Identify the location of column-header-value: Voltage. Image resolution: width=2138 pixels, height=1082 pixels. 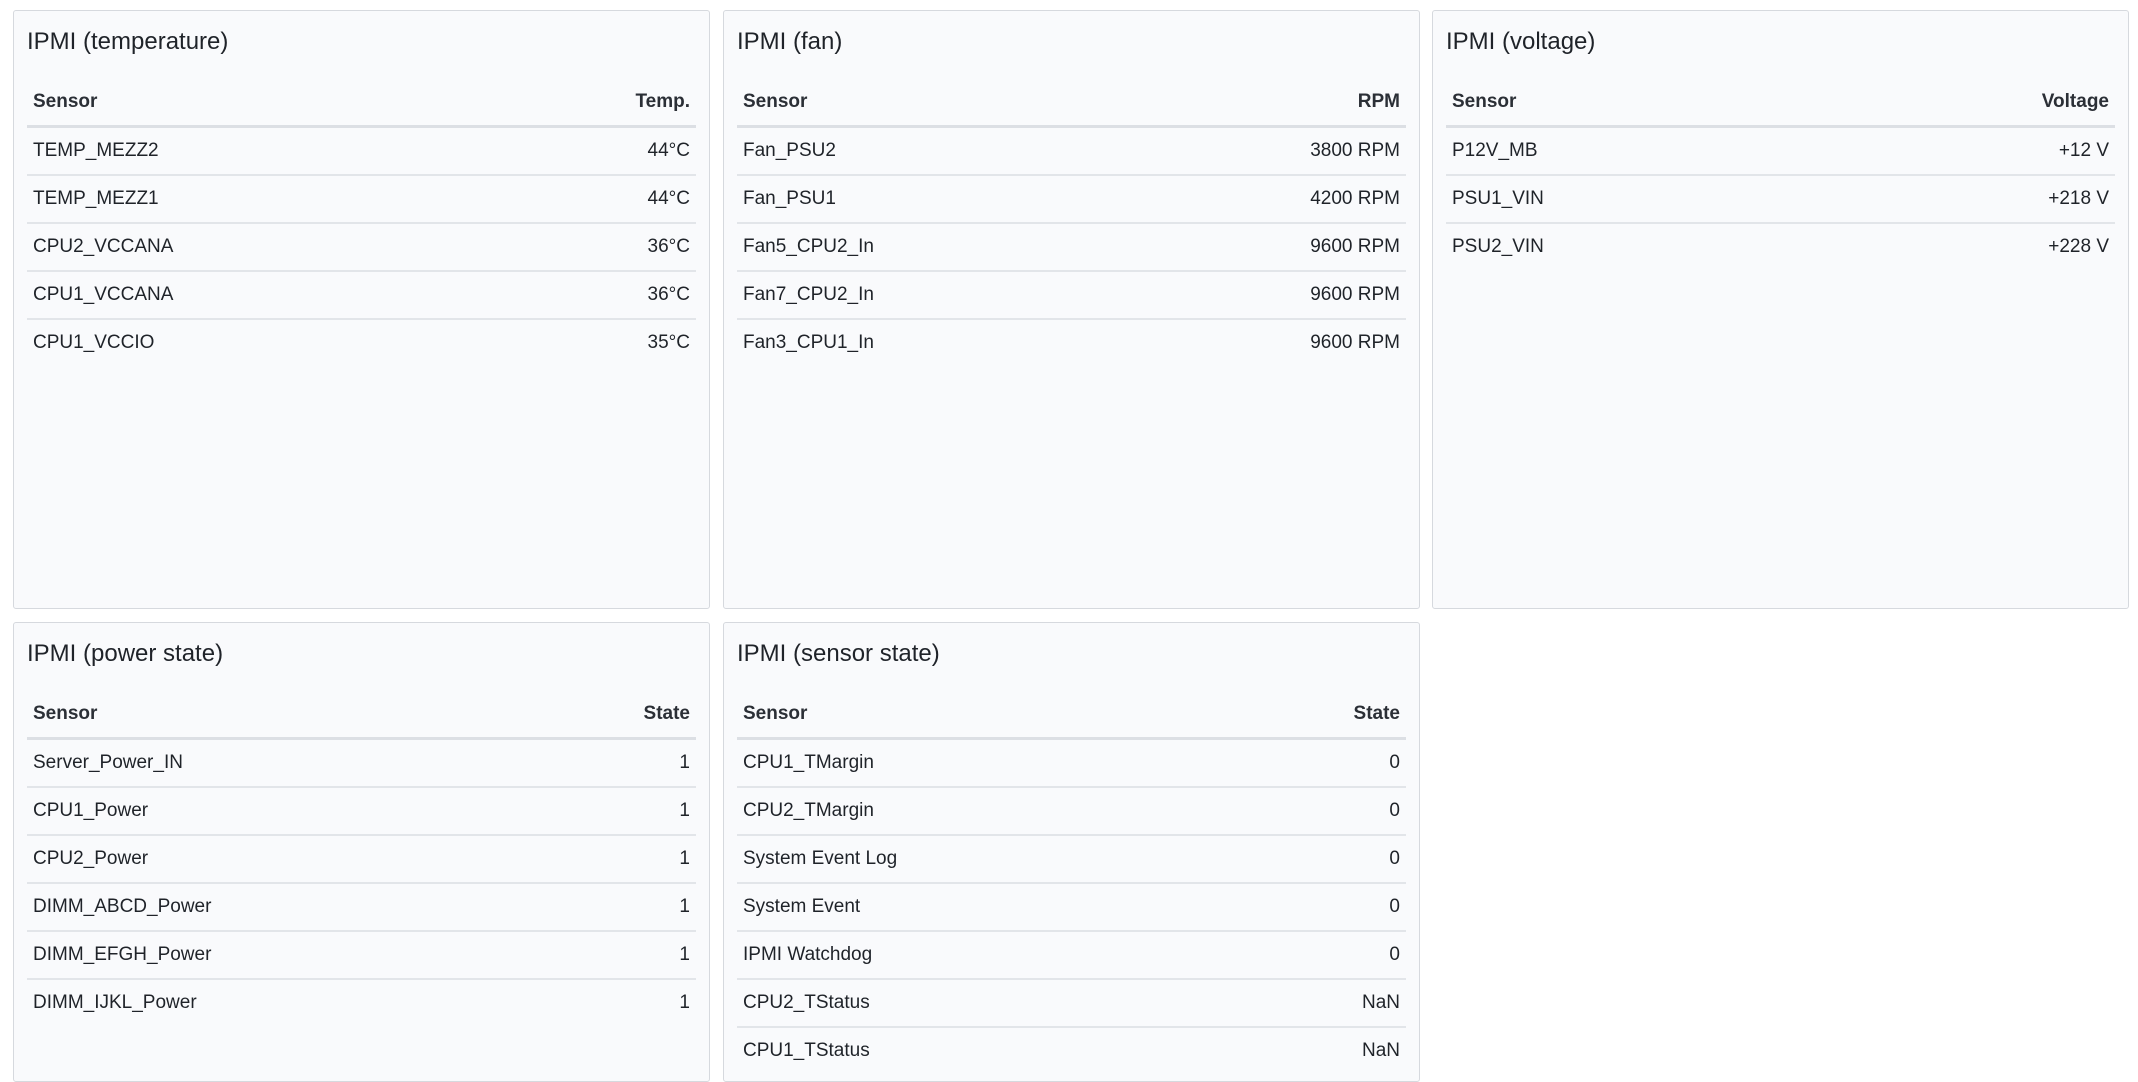
(1970, 103).